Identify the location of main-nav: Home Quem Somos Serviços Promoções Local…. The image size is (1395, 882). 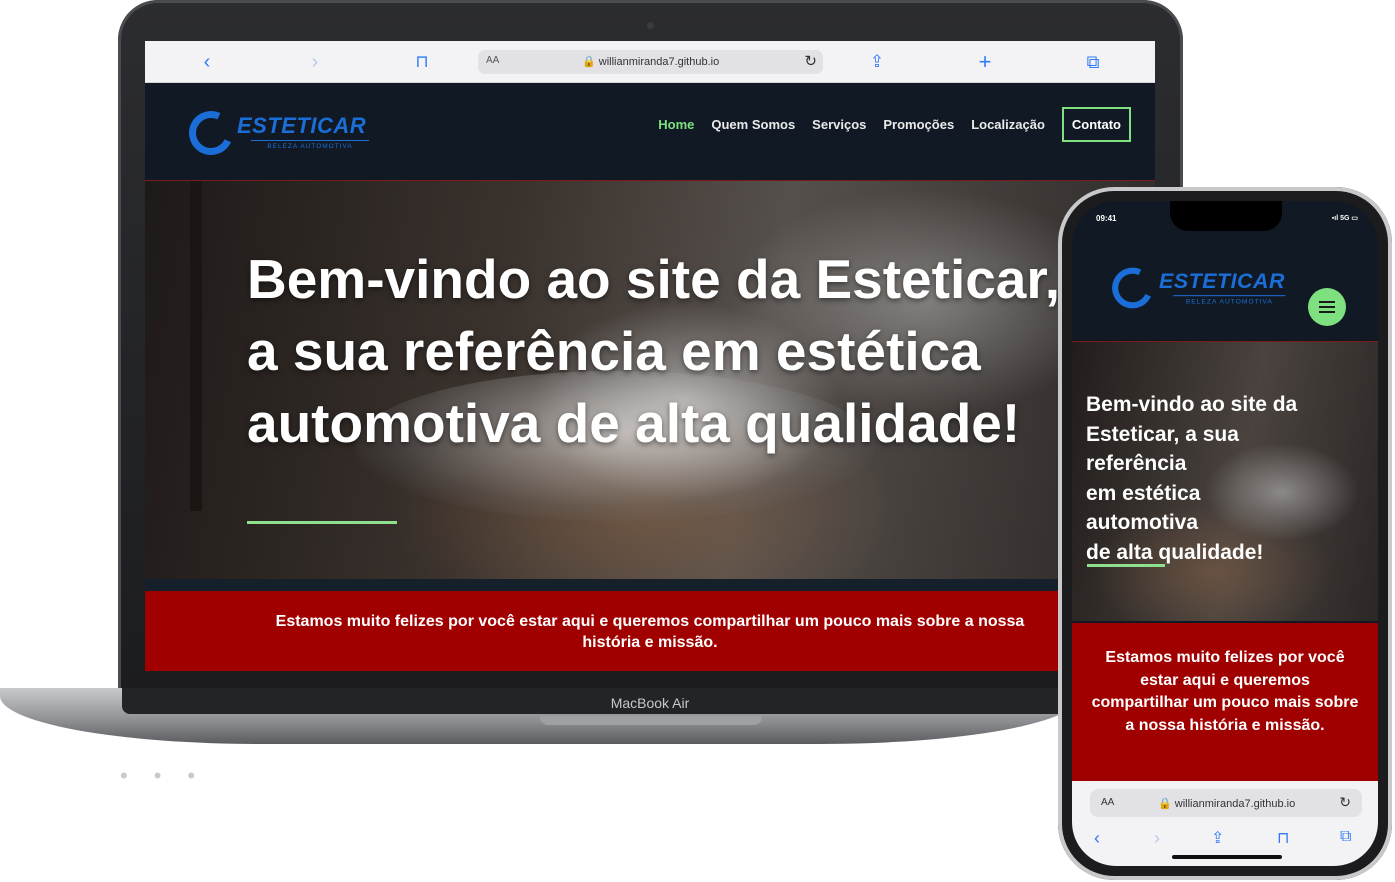
(894, 124).